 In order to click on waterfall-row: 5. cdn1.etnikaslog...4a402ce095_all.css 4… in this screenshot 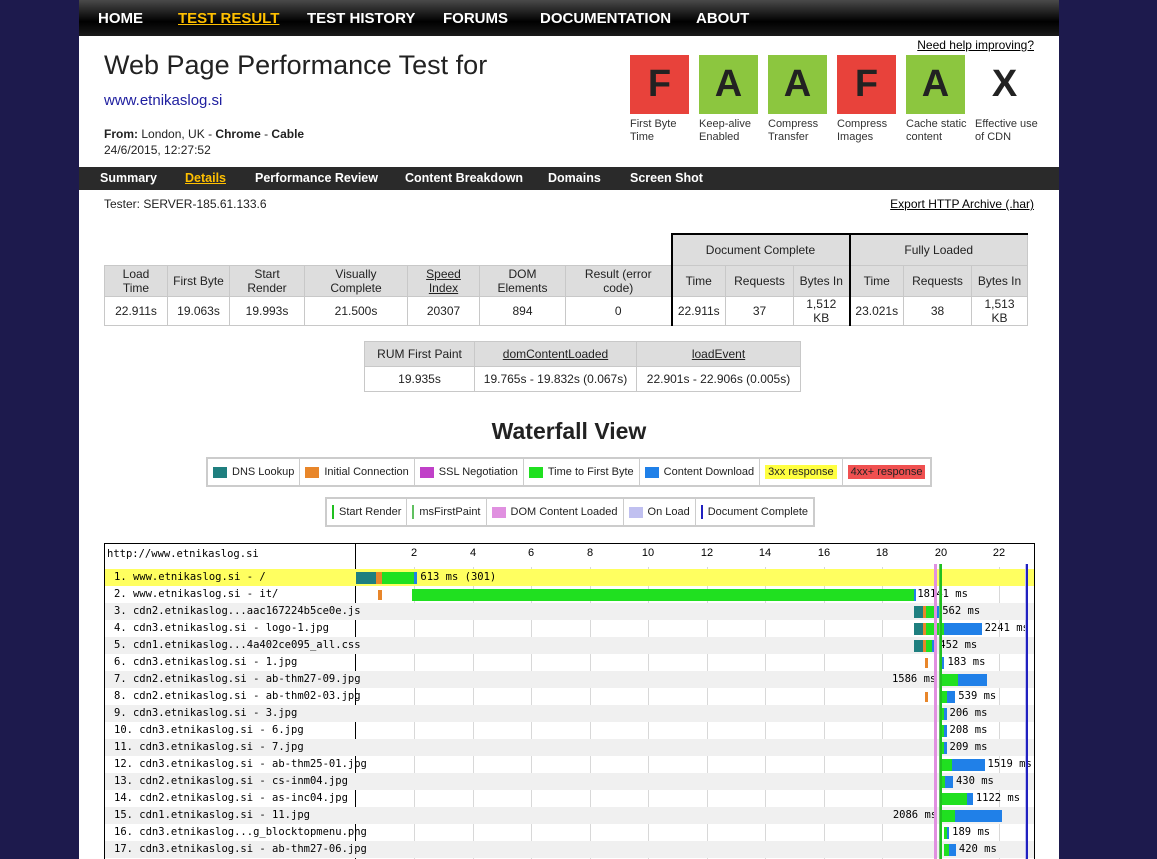, I will do `click(569, 645)`.